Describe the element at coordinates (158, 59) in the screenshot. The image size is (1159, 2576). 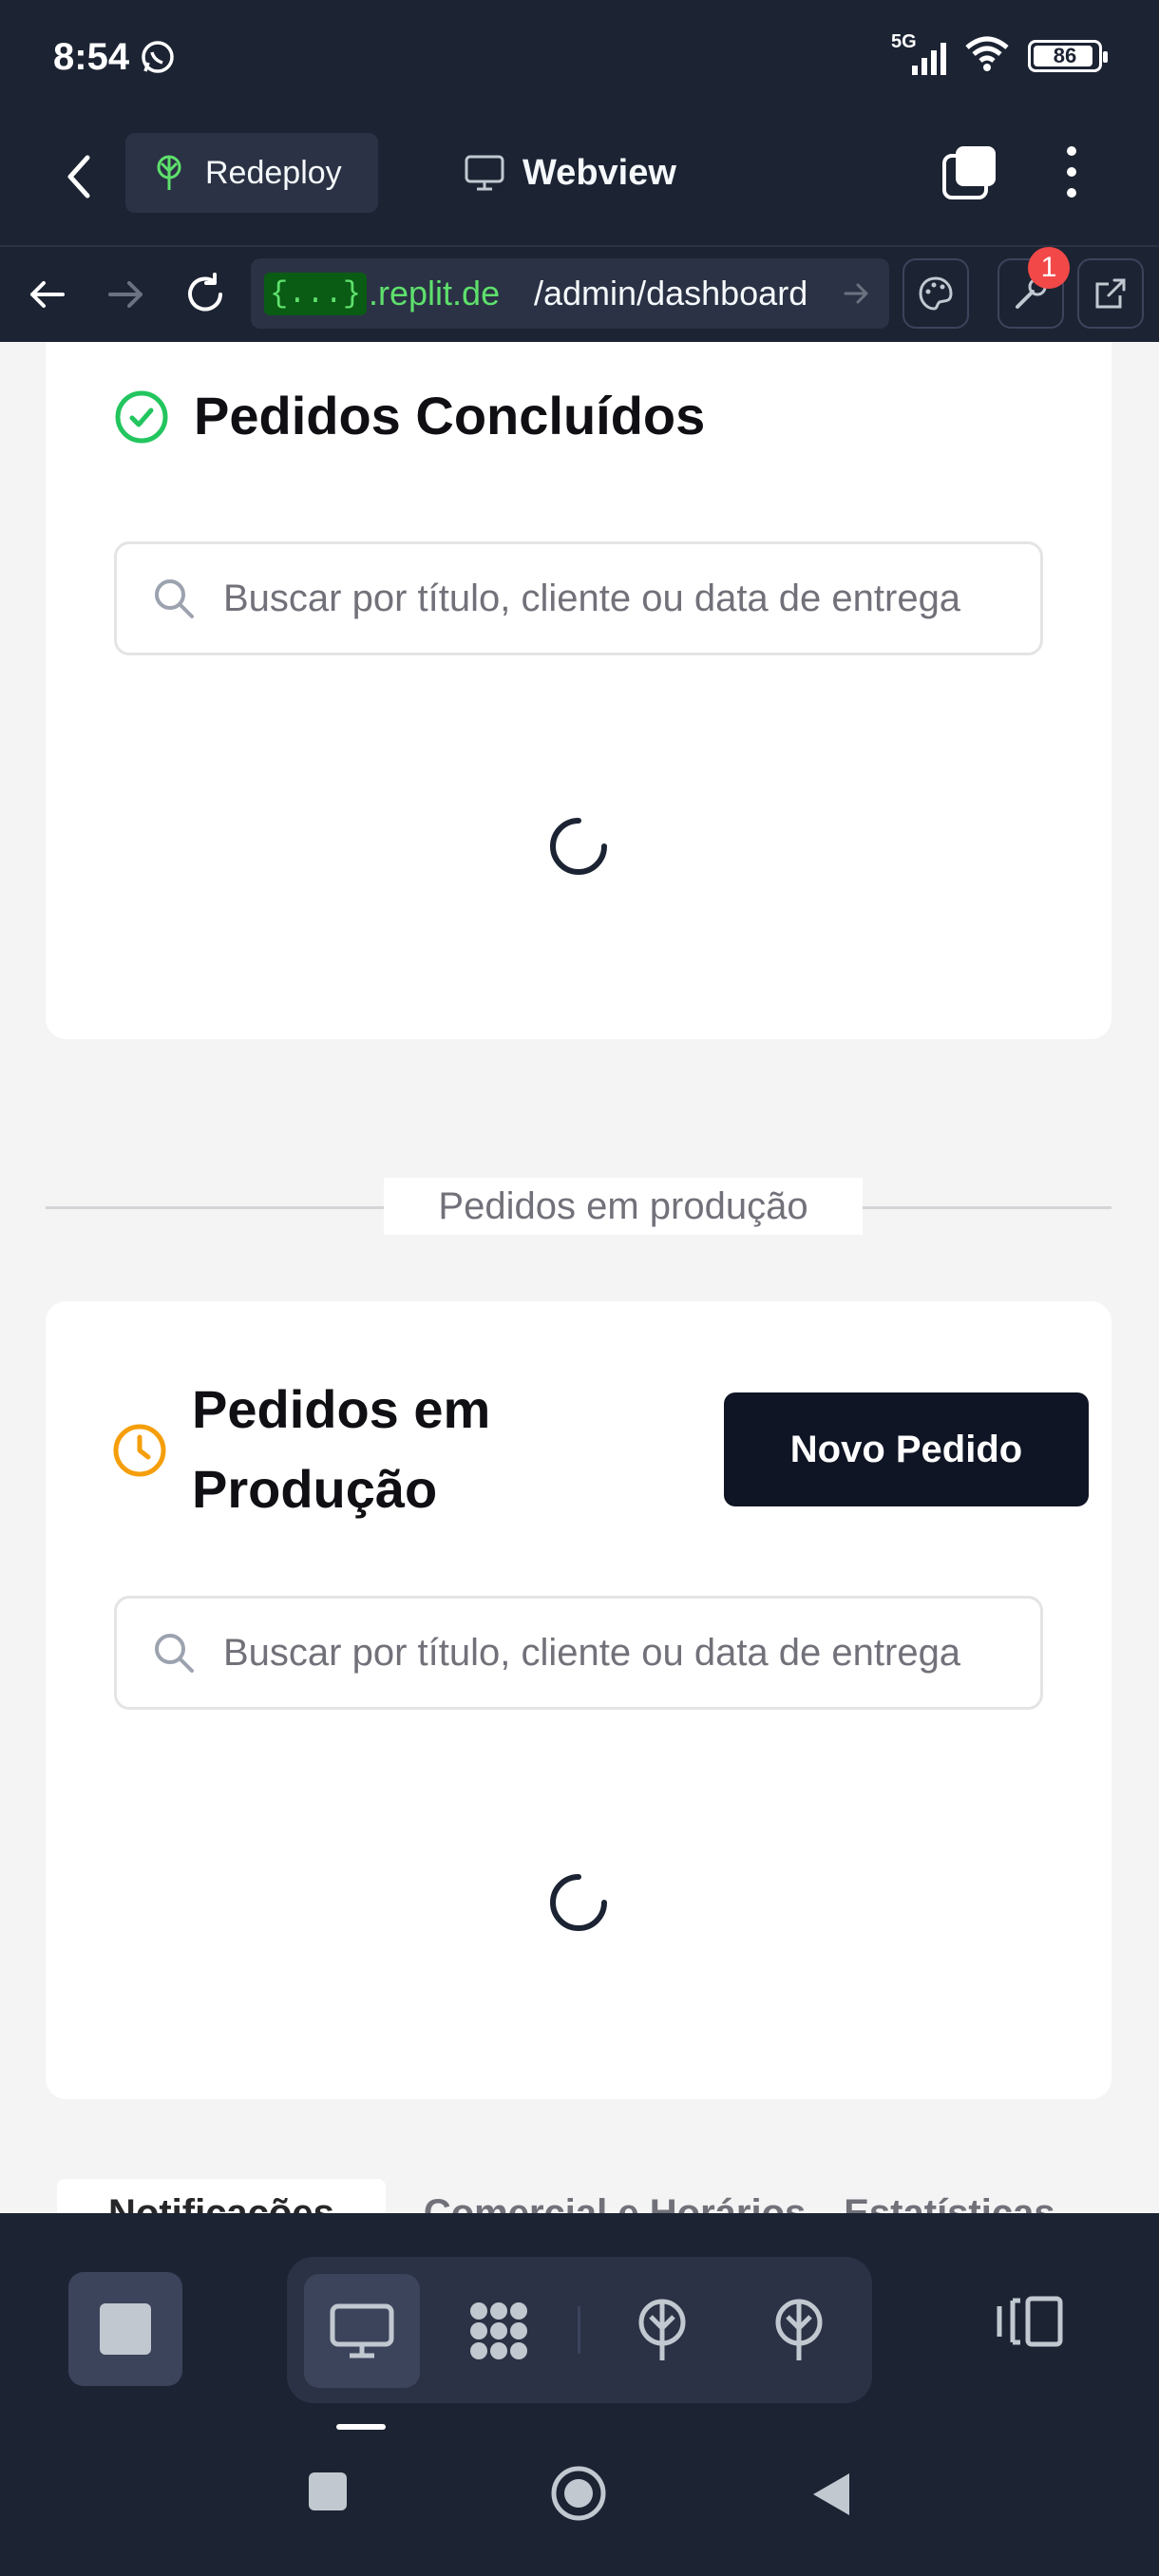
I see `whatsapp-icon` at that location.